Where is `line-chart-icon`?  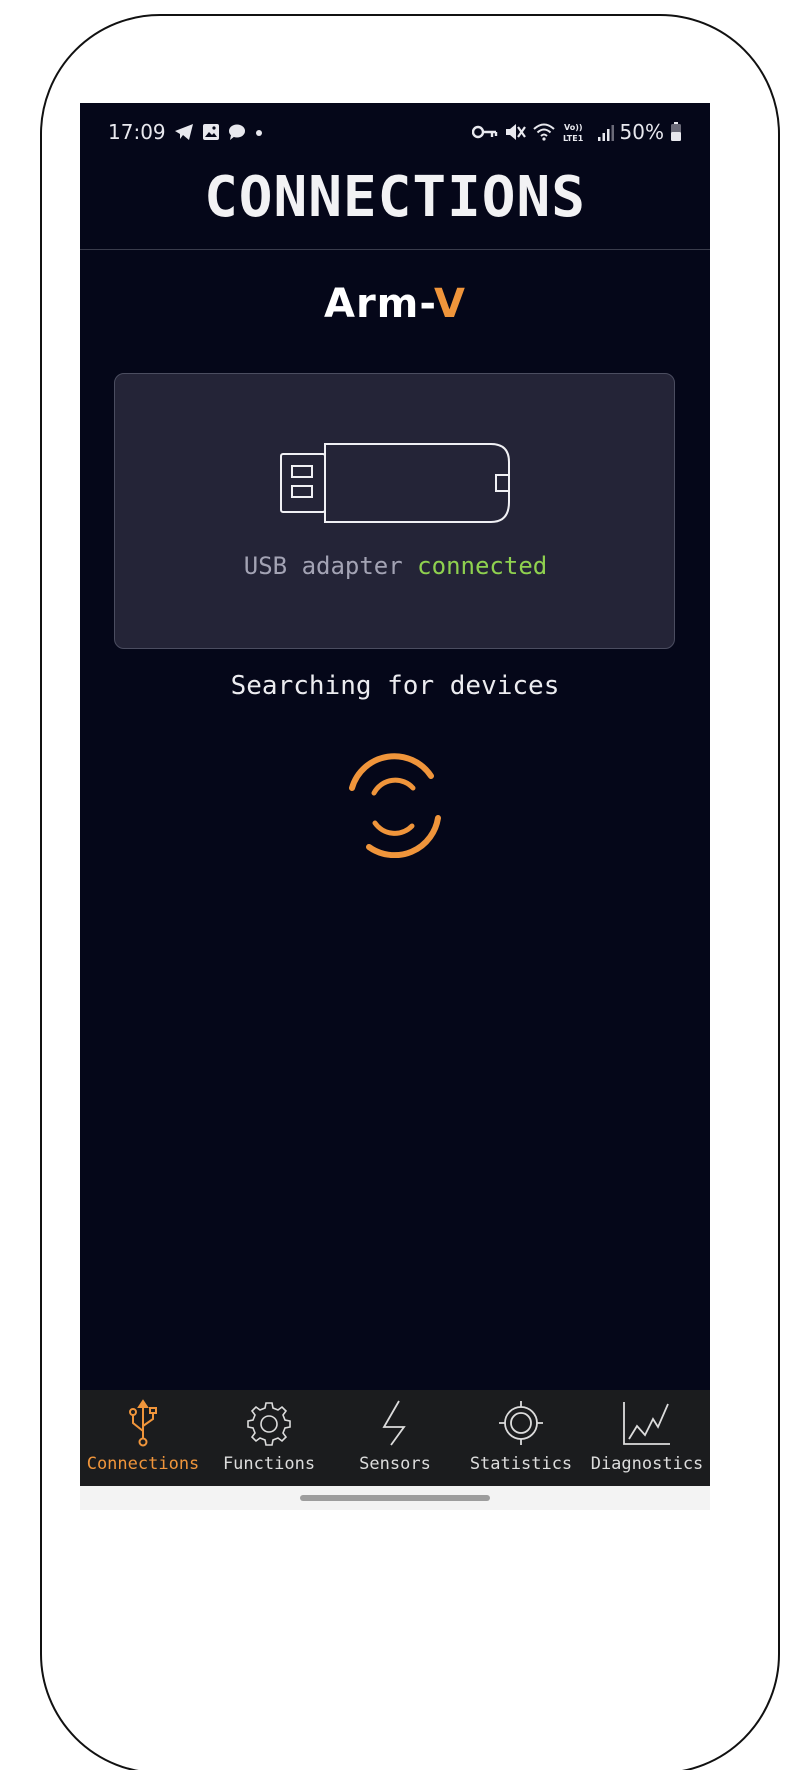 line-chart-icon is located at coordinates (647, 1423).